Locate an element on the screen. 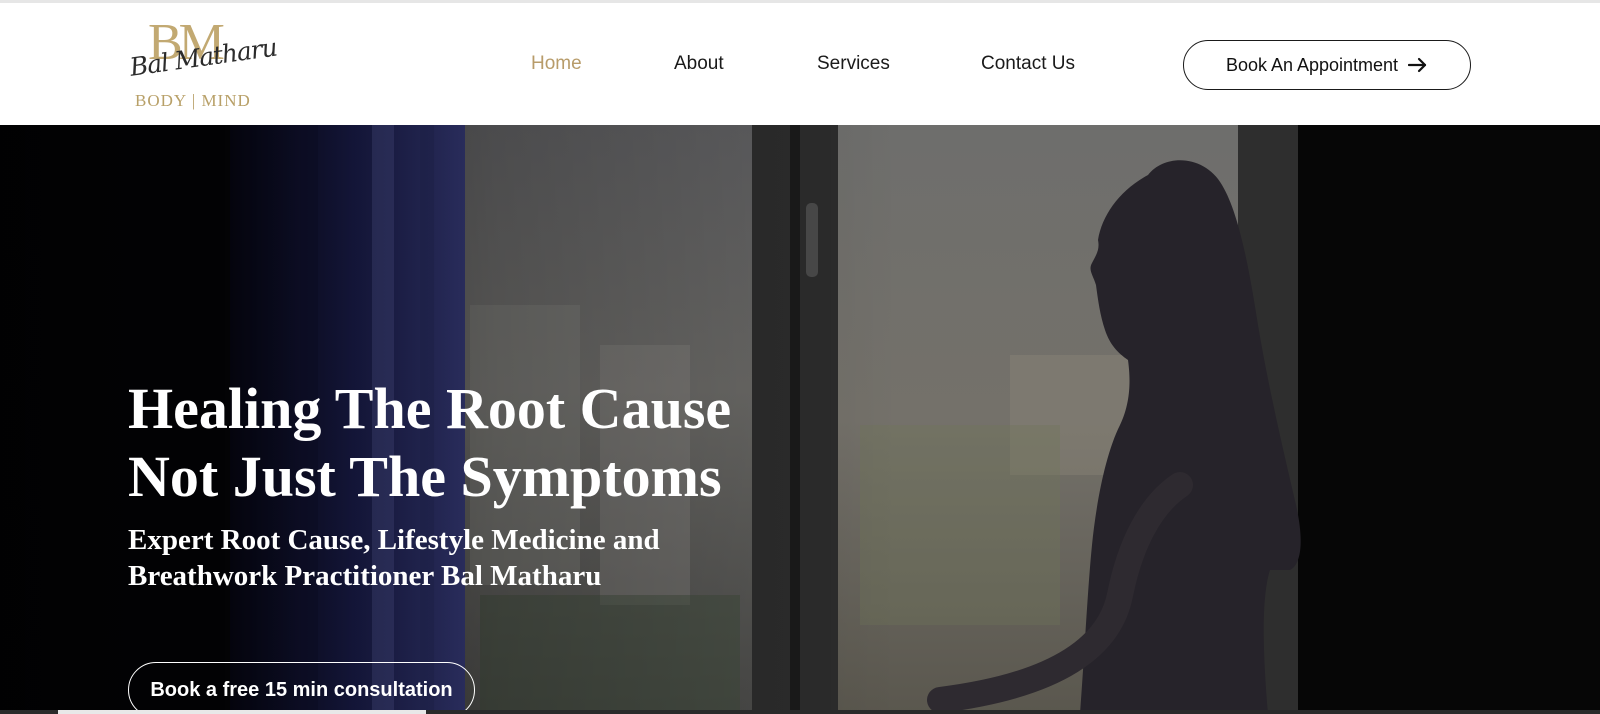 Image resolution: width=1600 pixels, height=714 pixels. free-consultation-label: Book a free 15 min consultation is located at coordinates (301, 689).